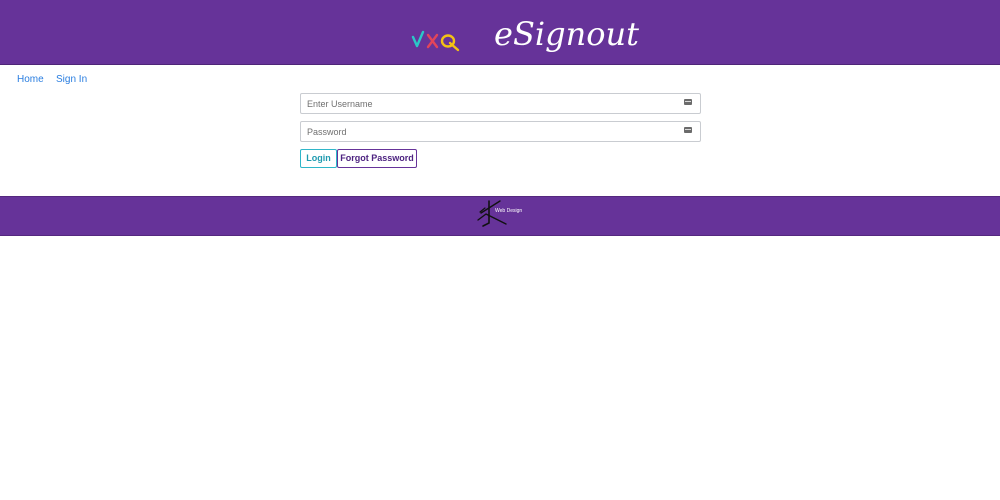  What do you see at coordinates (377, 158) in the screenshot?
I see `forgot-password-button: Forgot Password` at bounding box center [377, 158].